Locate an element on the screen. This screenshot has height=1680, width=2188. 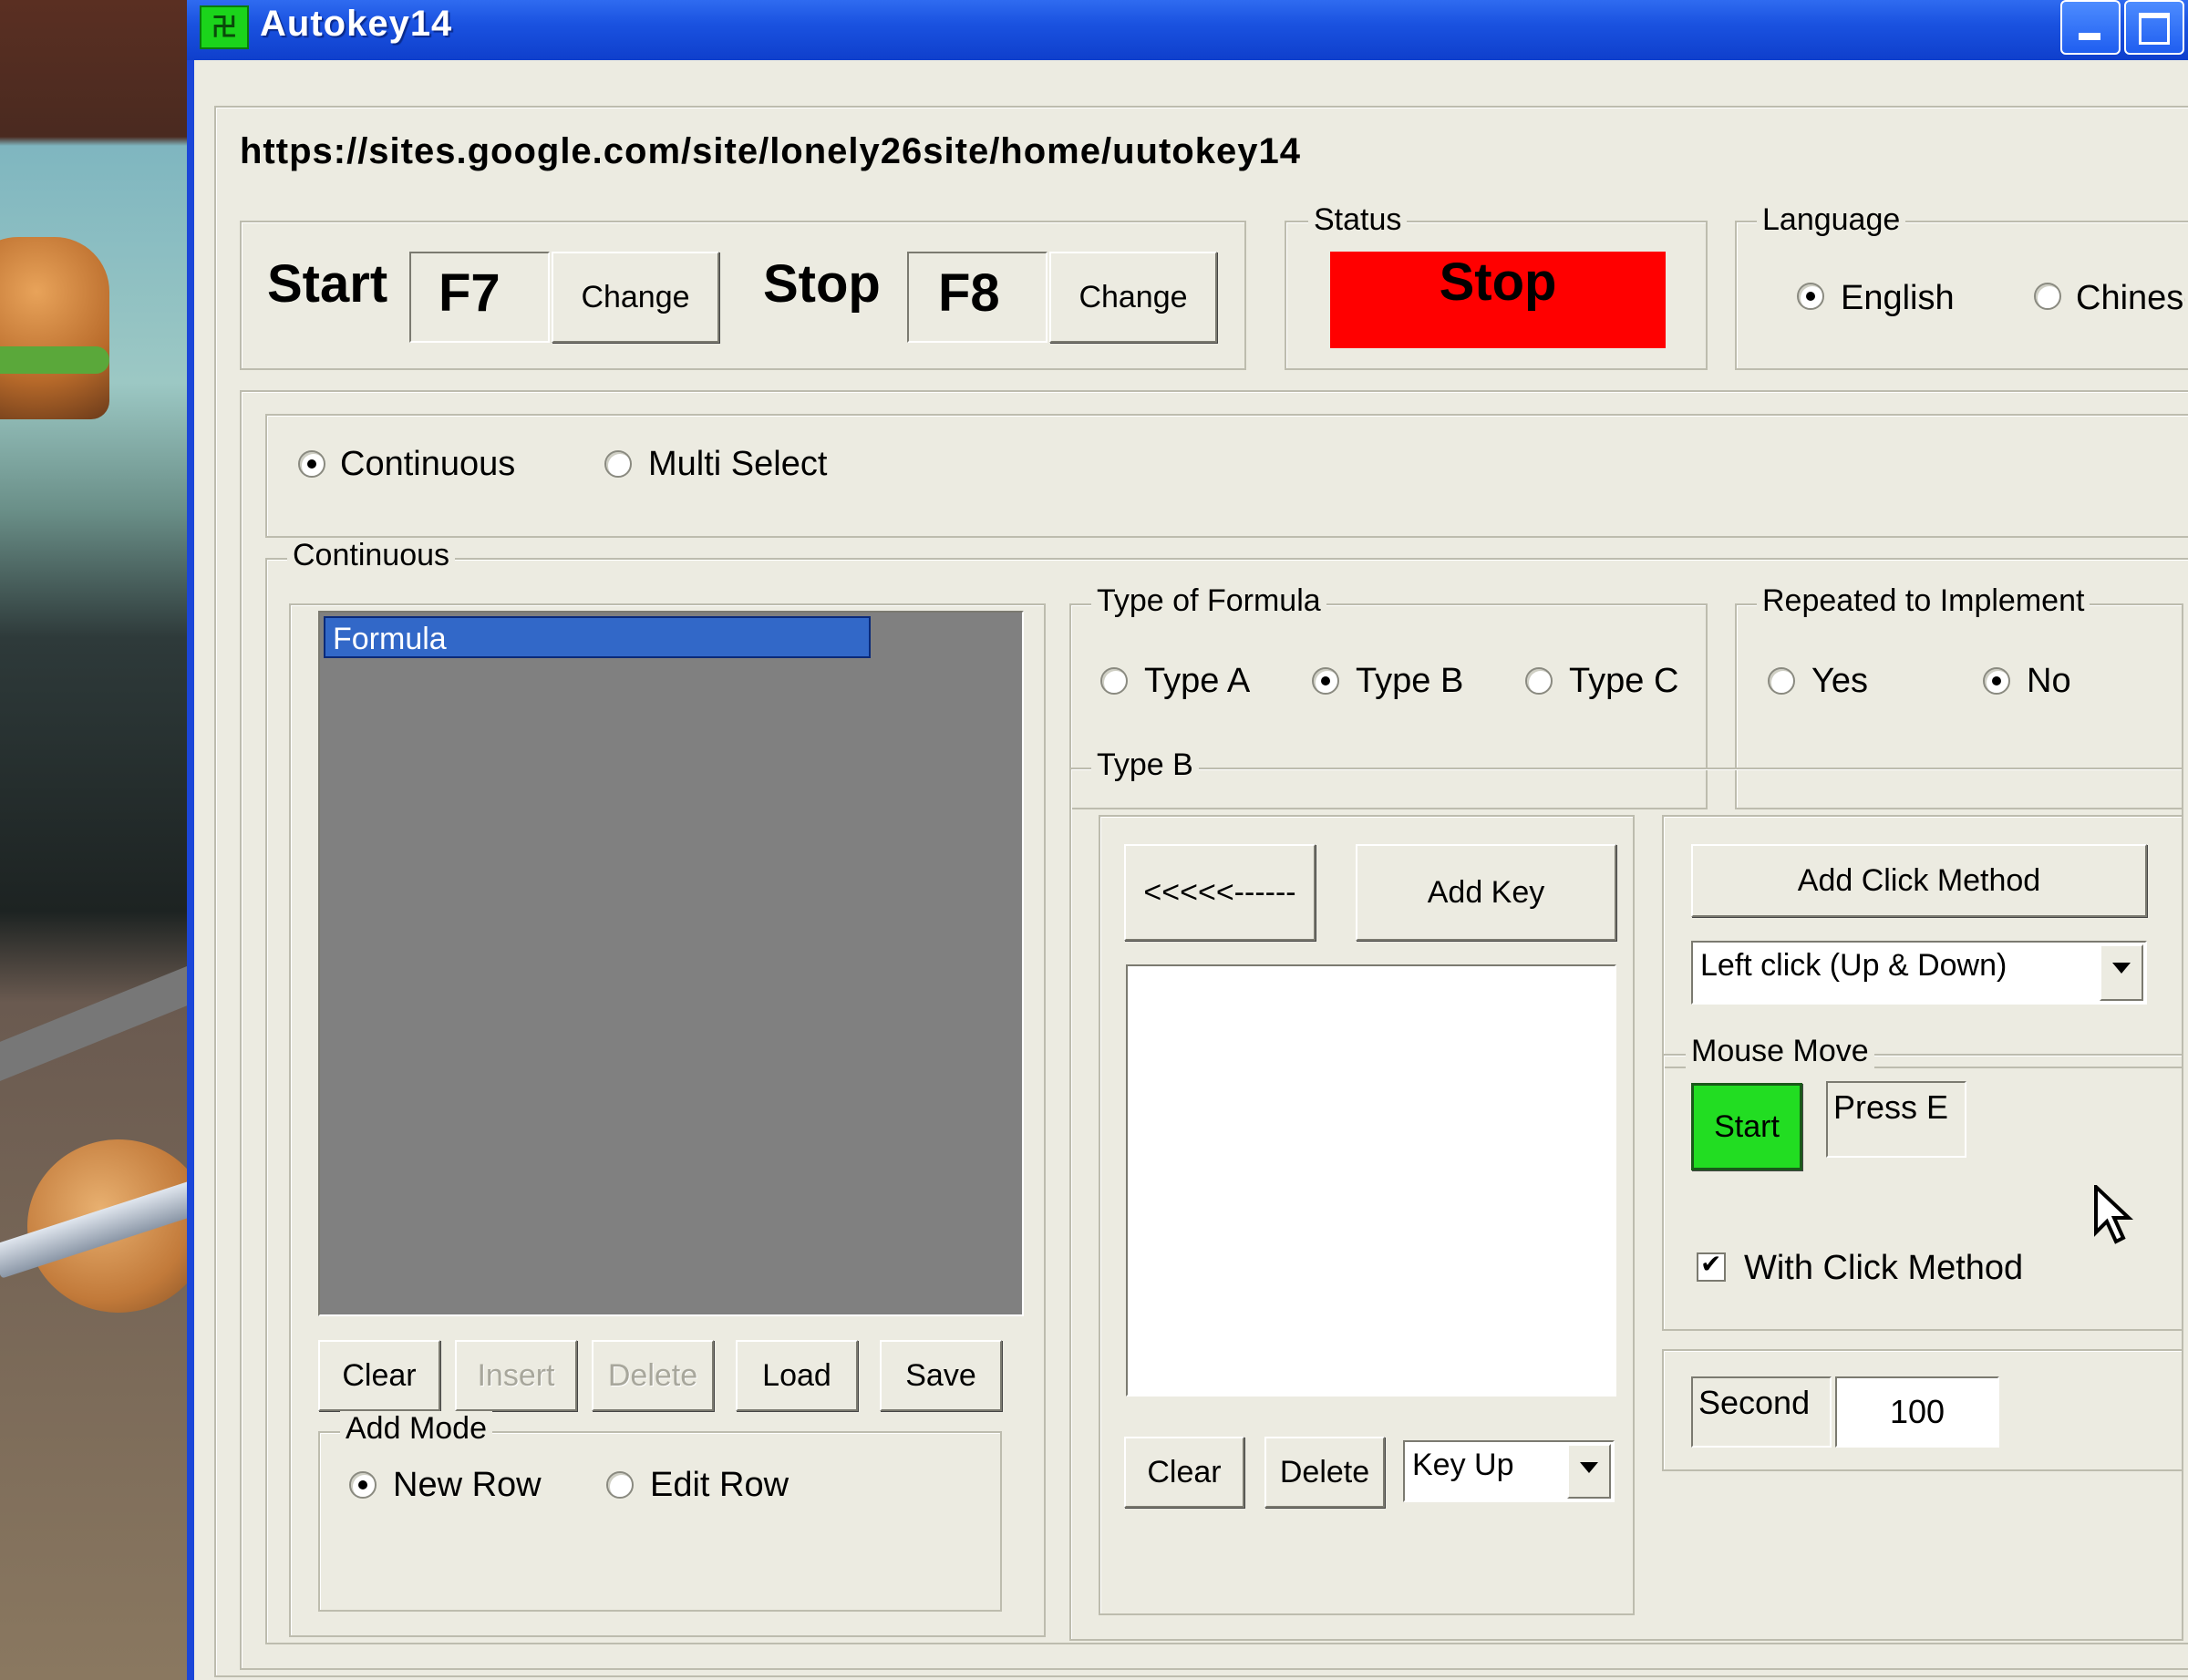
formula-save-button: Save is located at coordinates (941, 1376).